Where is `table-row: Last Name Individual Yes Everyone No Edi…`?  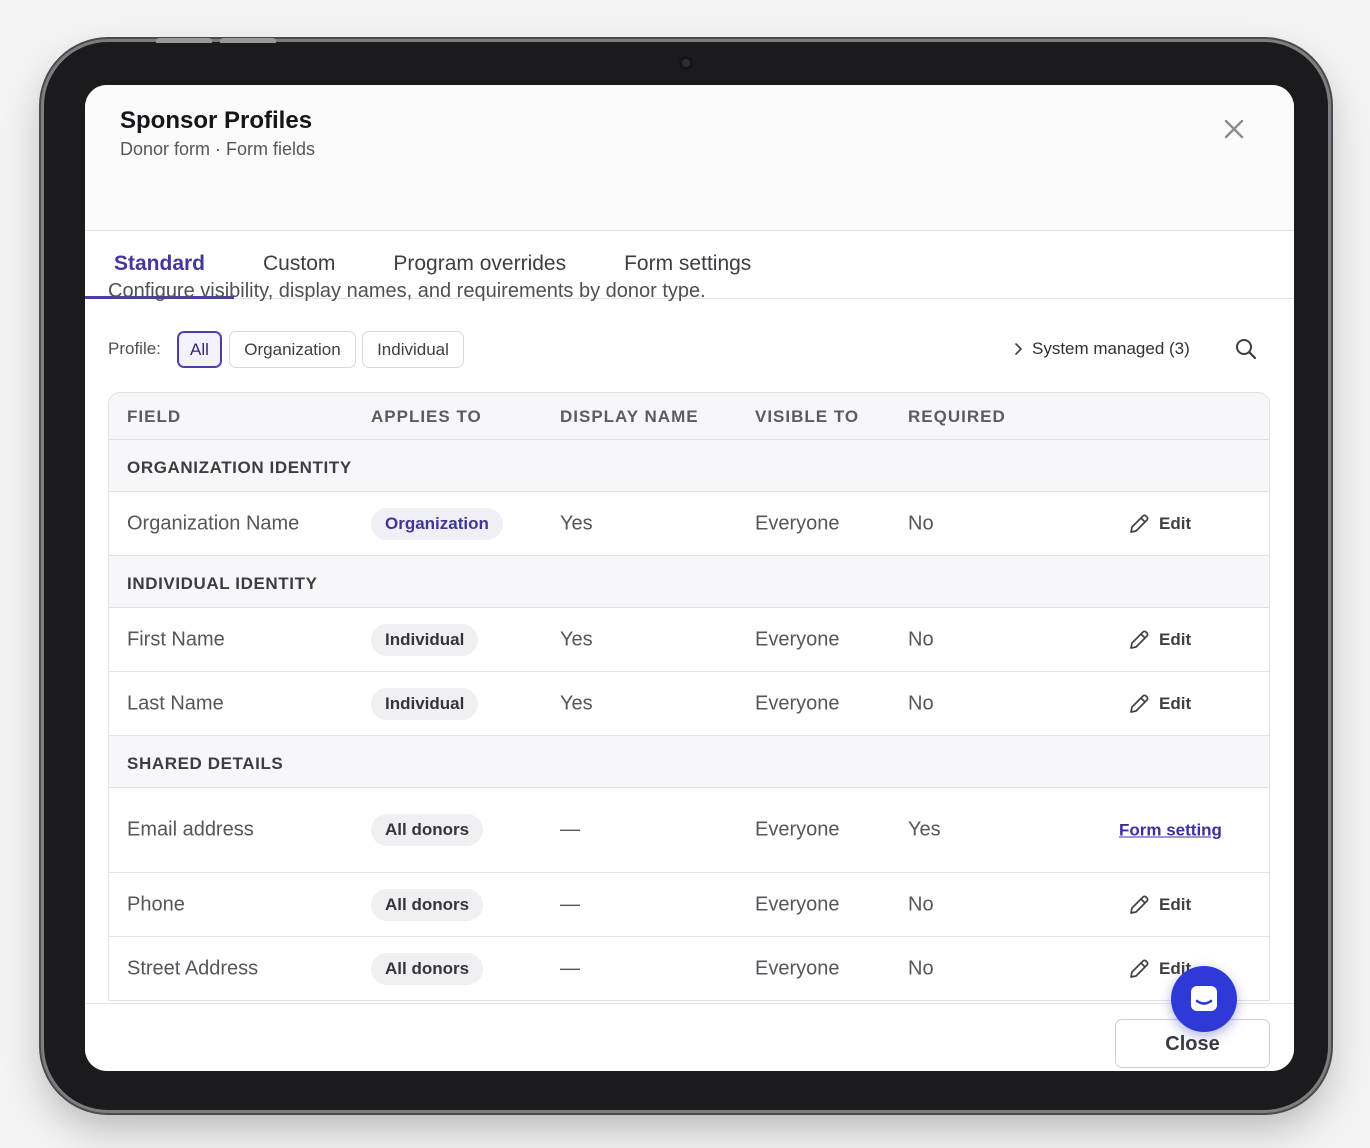
table-row: Last Name Individual Yes Everyone No Edi… is located at coordinates (689, 704).